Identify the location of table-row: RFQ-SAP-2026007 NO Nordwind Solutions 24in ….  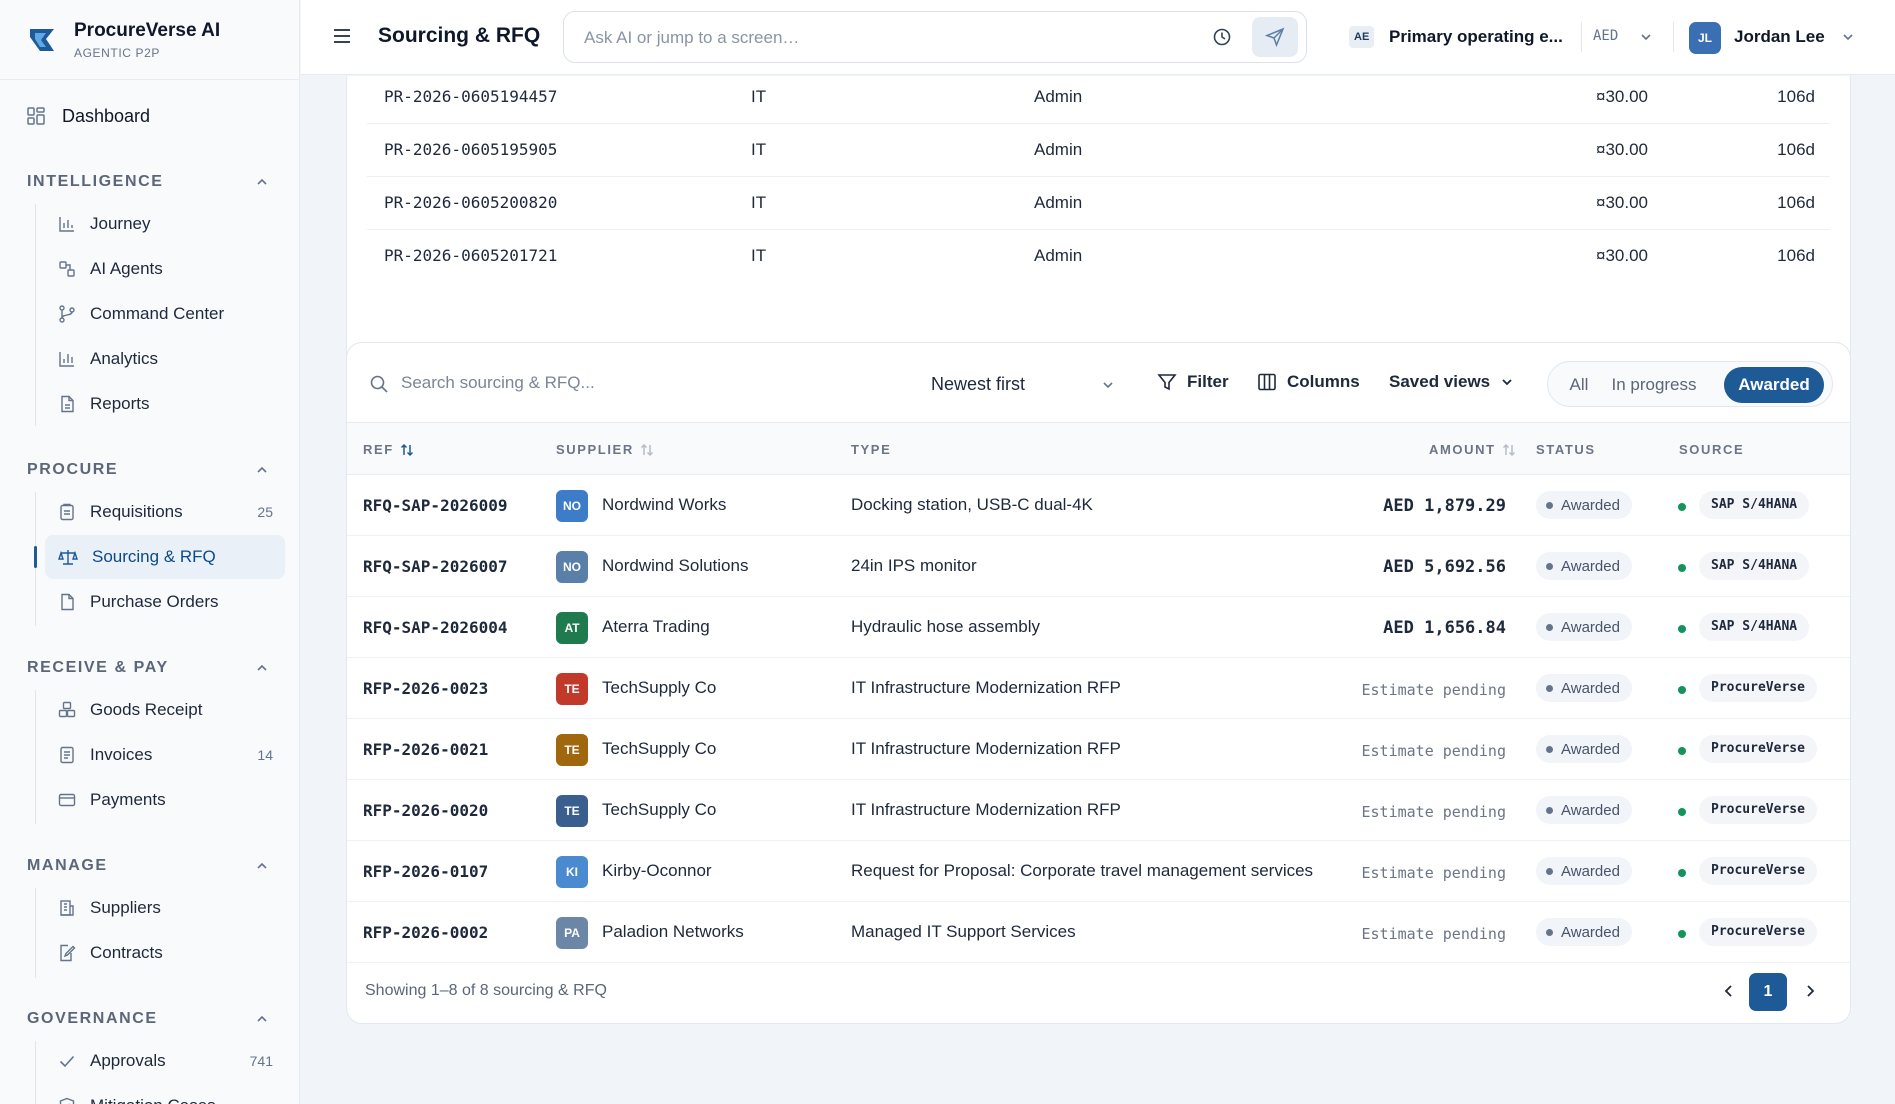
(1098, 566).